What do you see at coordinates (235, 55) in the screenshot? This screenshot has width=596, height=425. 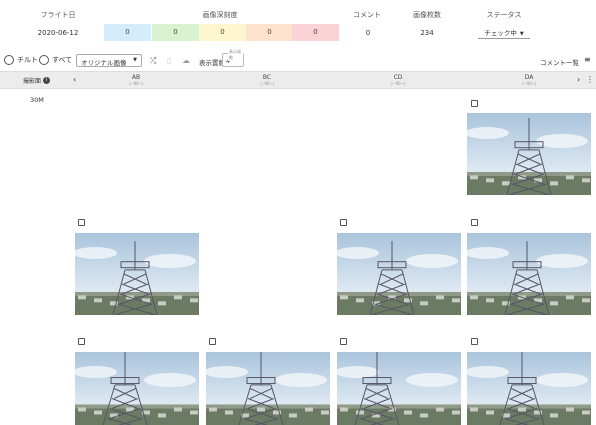 I see `display-count-float-label: 表示枚数` at bounding box center [235, 55].